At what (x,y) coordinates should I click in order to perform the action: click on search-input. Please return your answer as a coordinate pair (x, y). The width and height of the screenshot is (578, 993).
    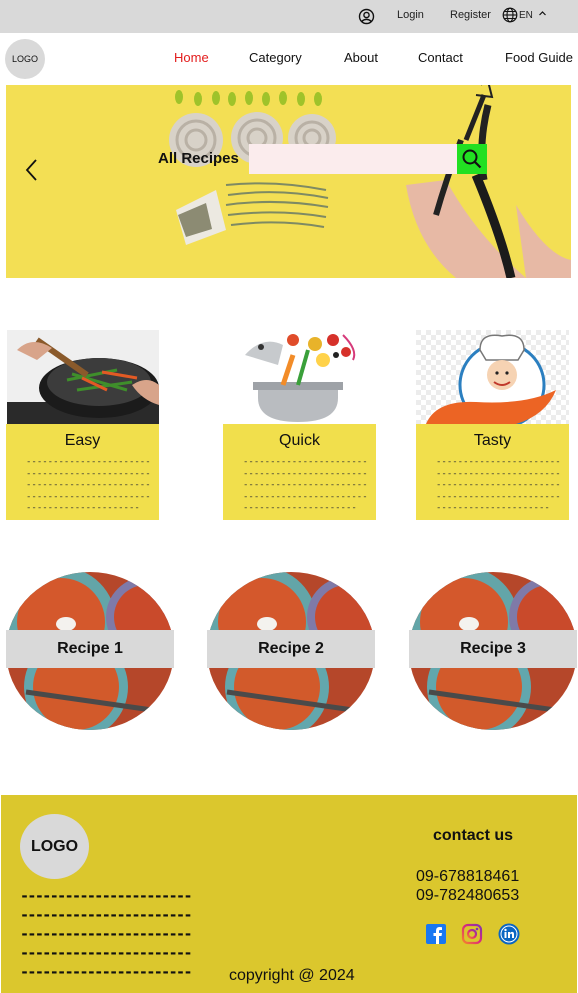
    Looking at the image, I should click on (353, 159).